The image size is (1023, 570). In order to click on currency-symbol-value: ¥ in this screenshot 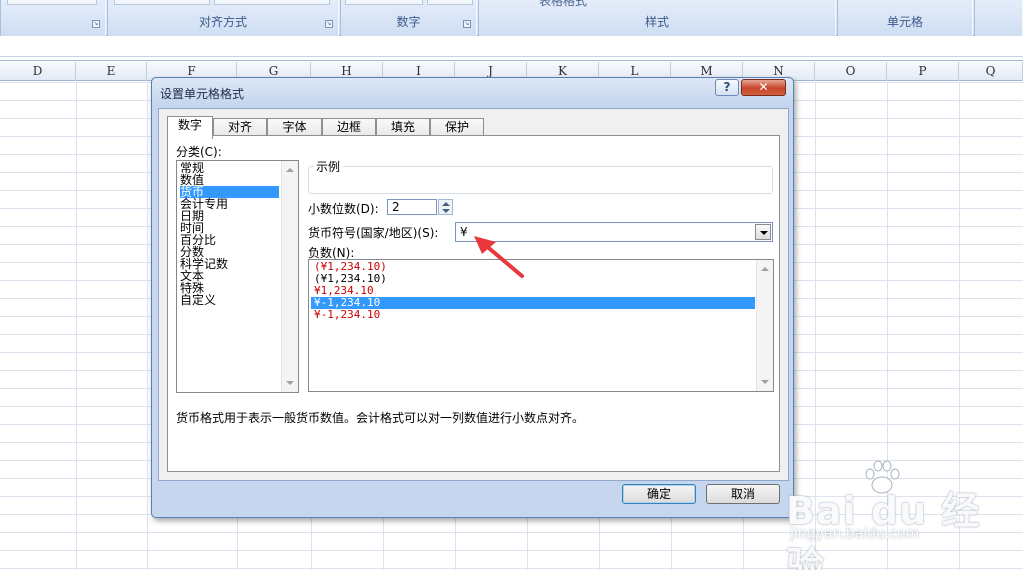, I will do `click(464, 232)`.